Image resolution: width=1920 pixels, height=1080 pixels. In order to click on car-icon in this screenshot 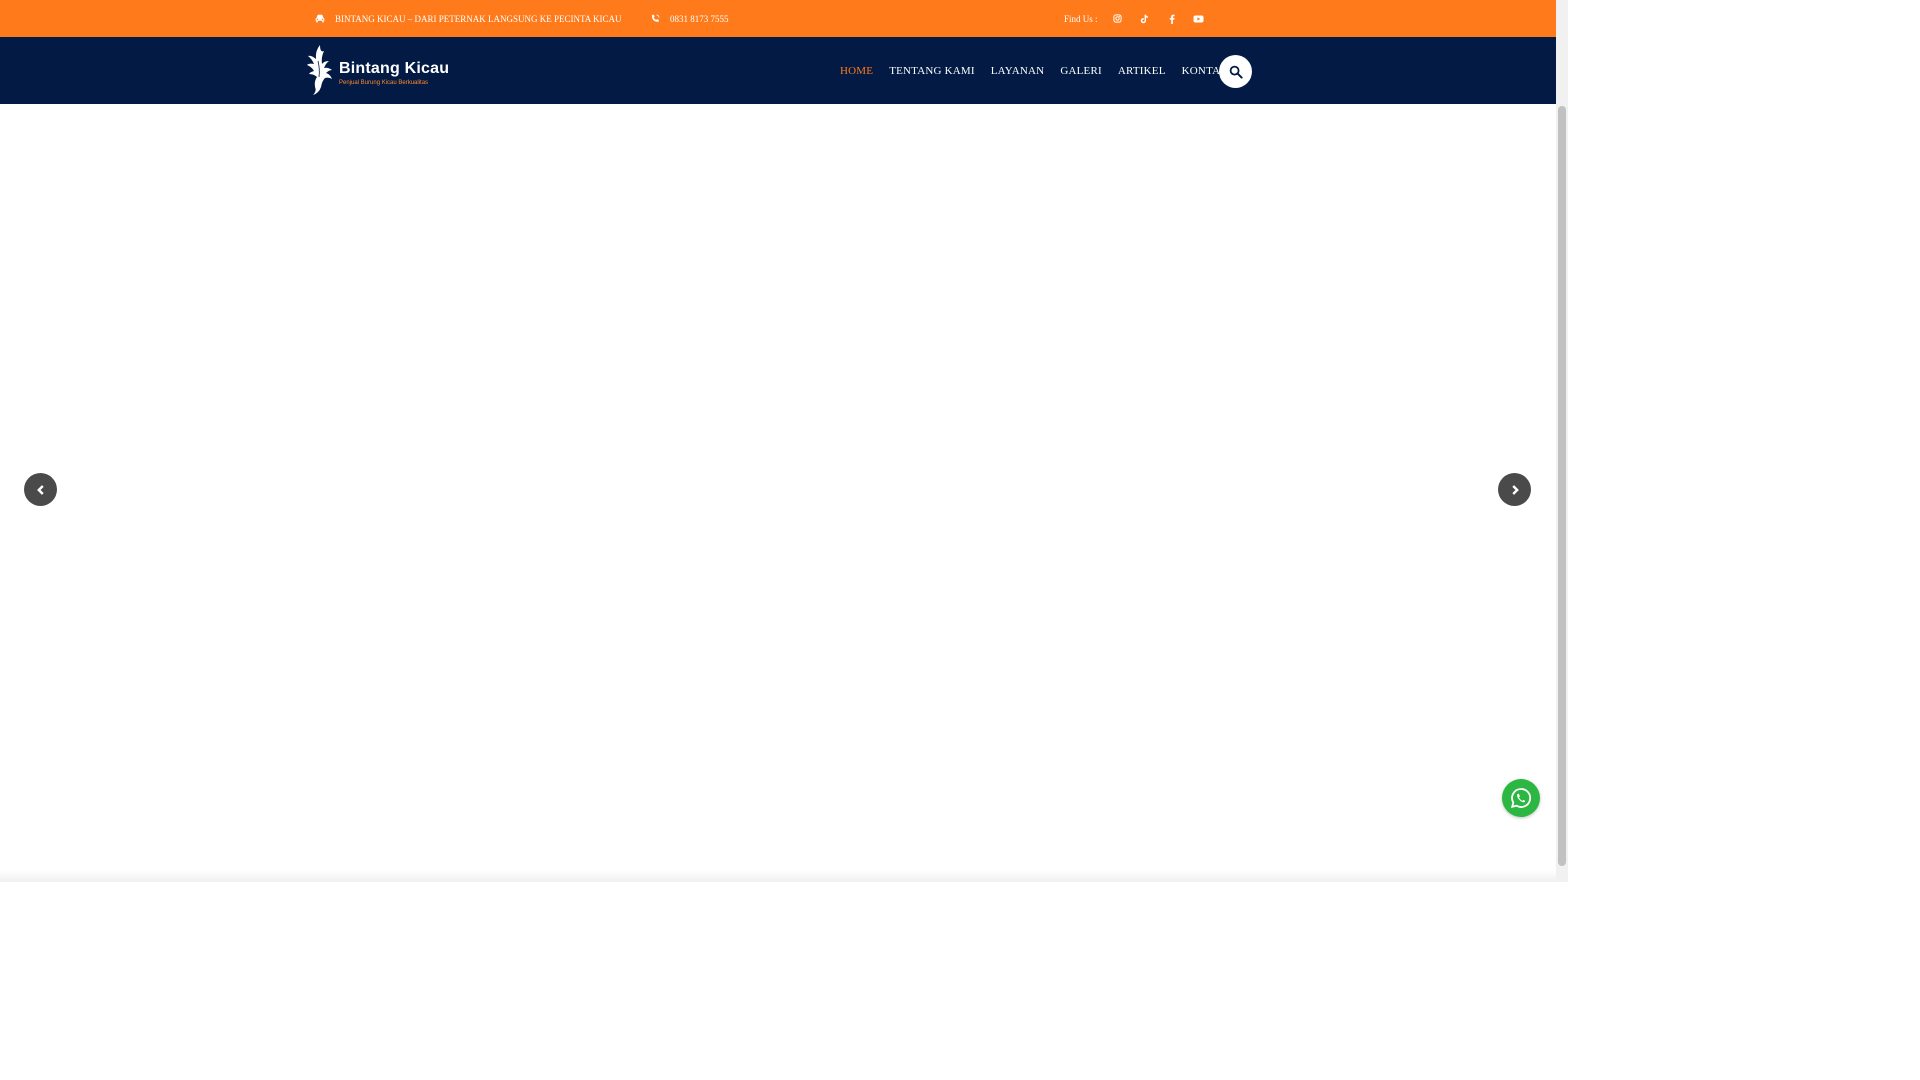, I will do `click(320, 18)`.